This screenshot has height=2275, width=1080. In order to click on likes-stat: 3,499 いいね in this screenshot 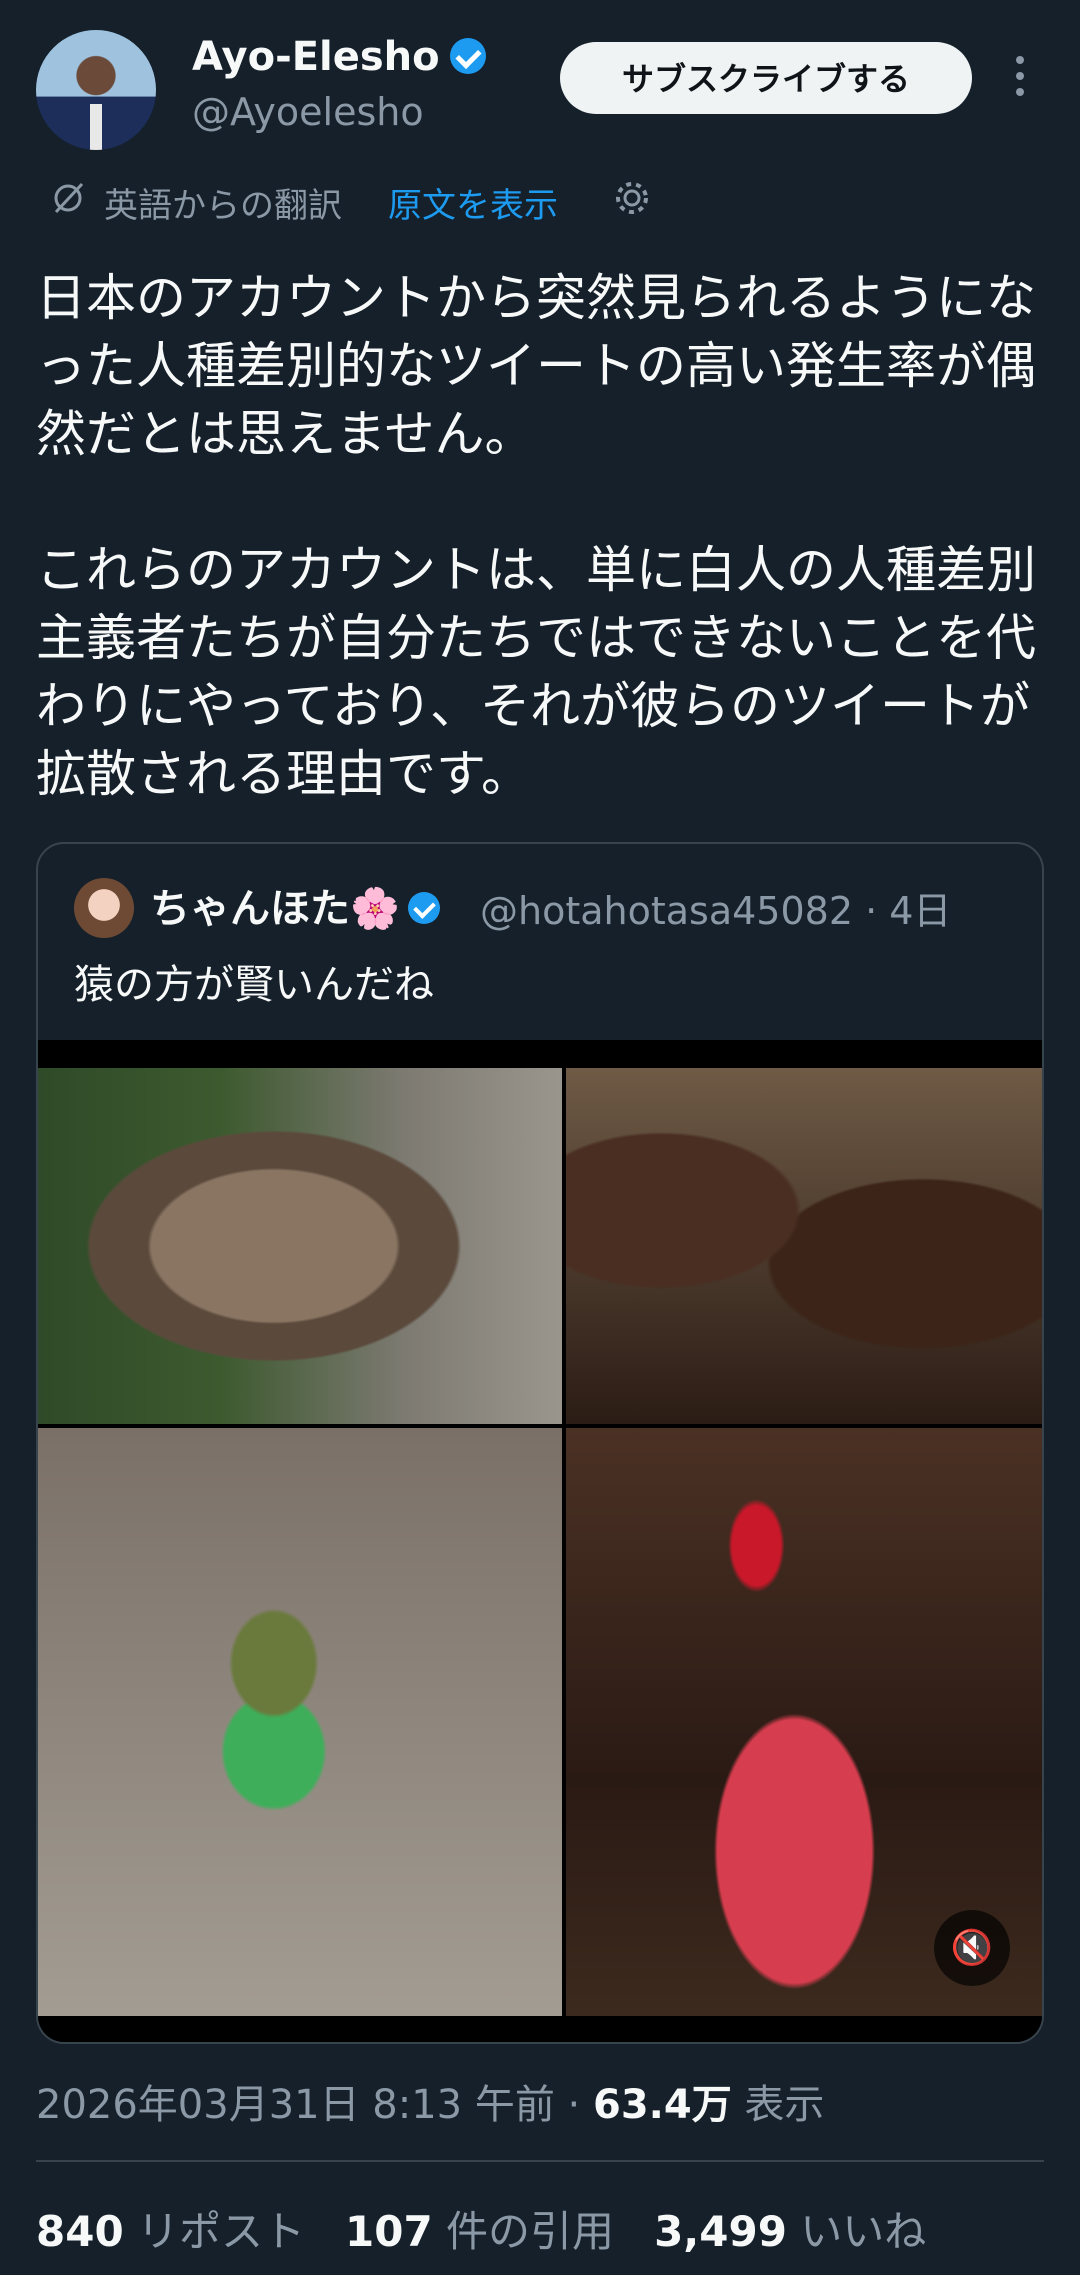, I will do `click(790, 2231)`.